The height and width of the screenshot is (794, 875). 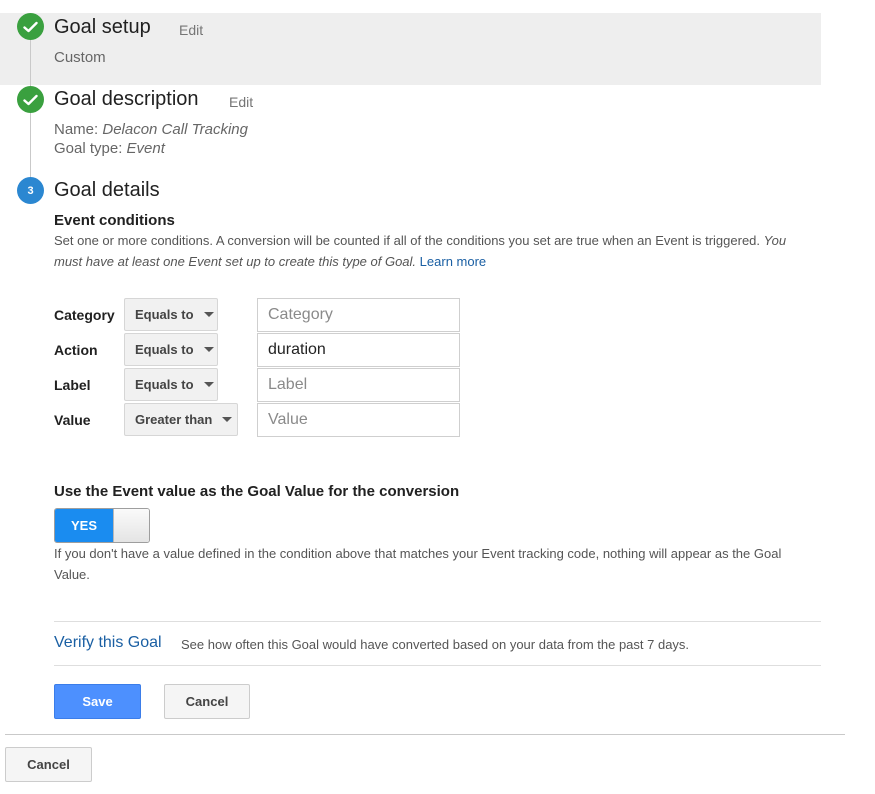 What do you see at coordinates (164, 314) in the screenshot?
I see `category-operator-value: Equals to` at bounding box center [164, 314].